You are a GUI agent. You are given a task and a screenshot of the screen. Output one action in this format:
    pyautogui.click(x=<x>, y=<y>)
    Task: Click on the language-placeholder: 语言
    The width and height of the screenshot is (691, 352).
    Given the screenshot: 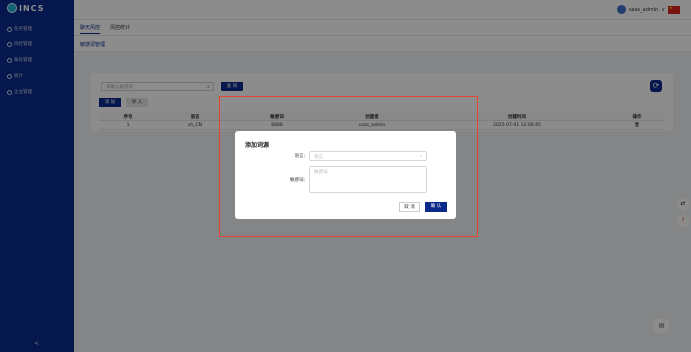 What is the action you would take?
    pyautogui.click(x=318, y=157)
    